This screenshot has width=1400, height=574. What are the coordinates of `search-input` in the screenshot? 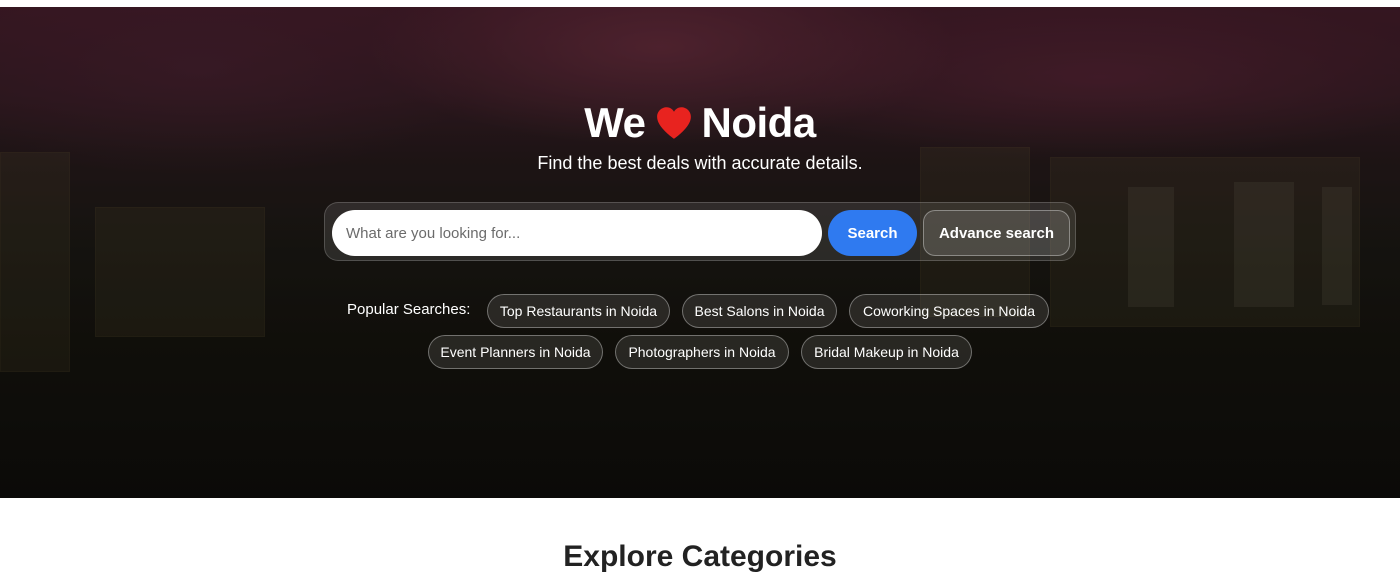 It's located at (577, 233).